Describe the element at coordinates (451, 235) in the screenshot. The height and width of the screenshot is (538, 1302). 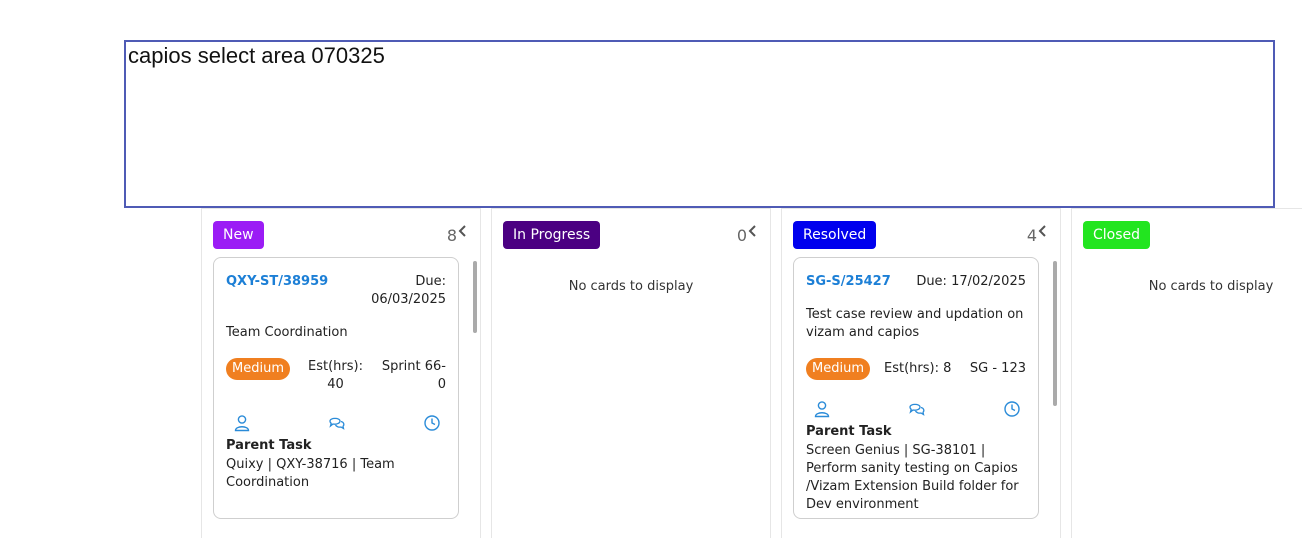
I see `column-count: 8` at that location.